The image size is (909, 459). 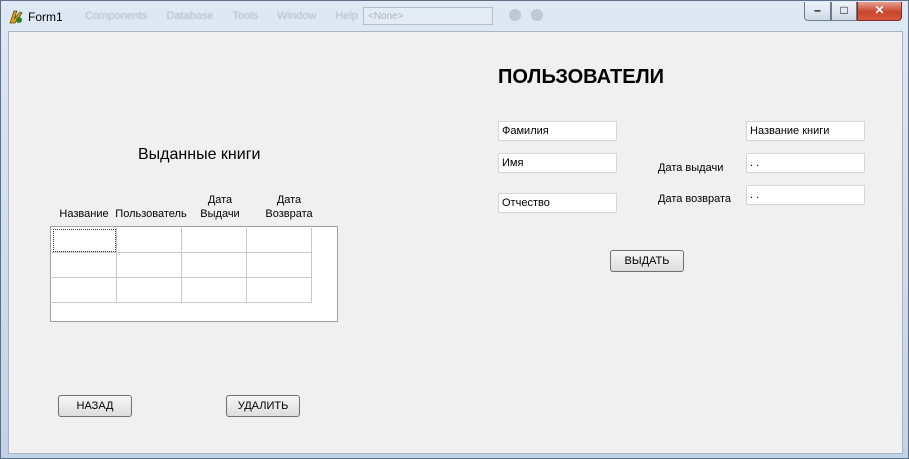 I want to click on window-title: Form1, so click(x=45, y=17).